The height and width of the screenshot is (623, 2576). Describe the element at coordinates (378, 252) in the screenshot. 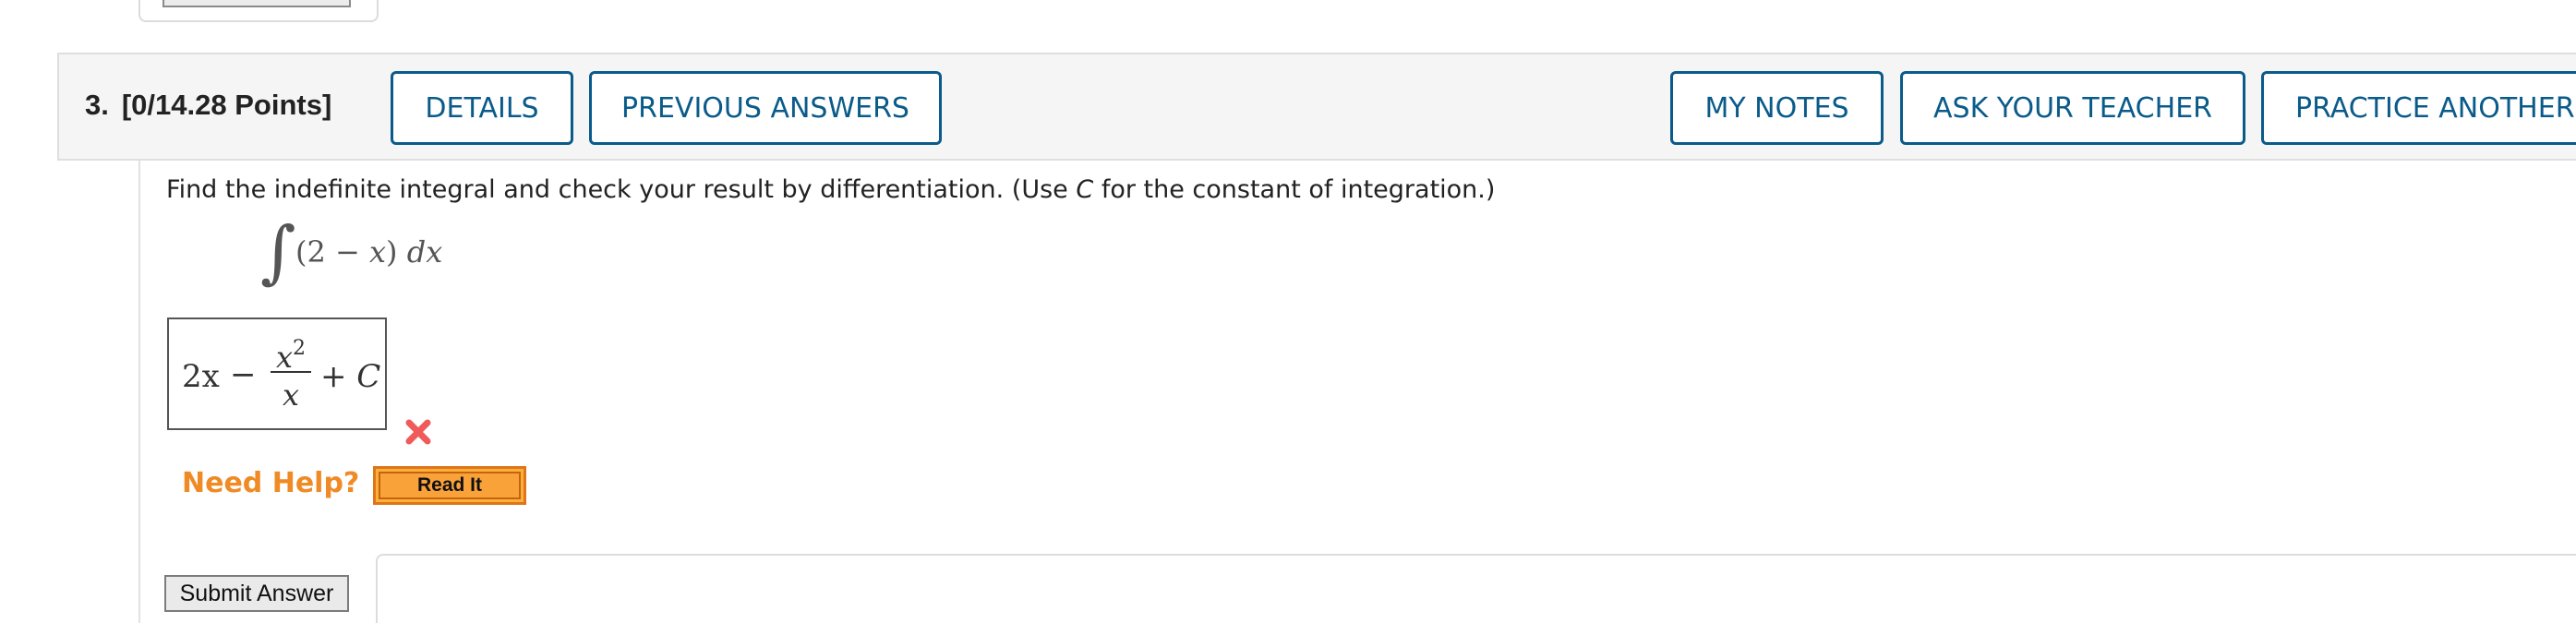

I see `integrand-var: x` at that location.